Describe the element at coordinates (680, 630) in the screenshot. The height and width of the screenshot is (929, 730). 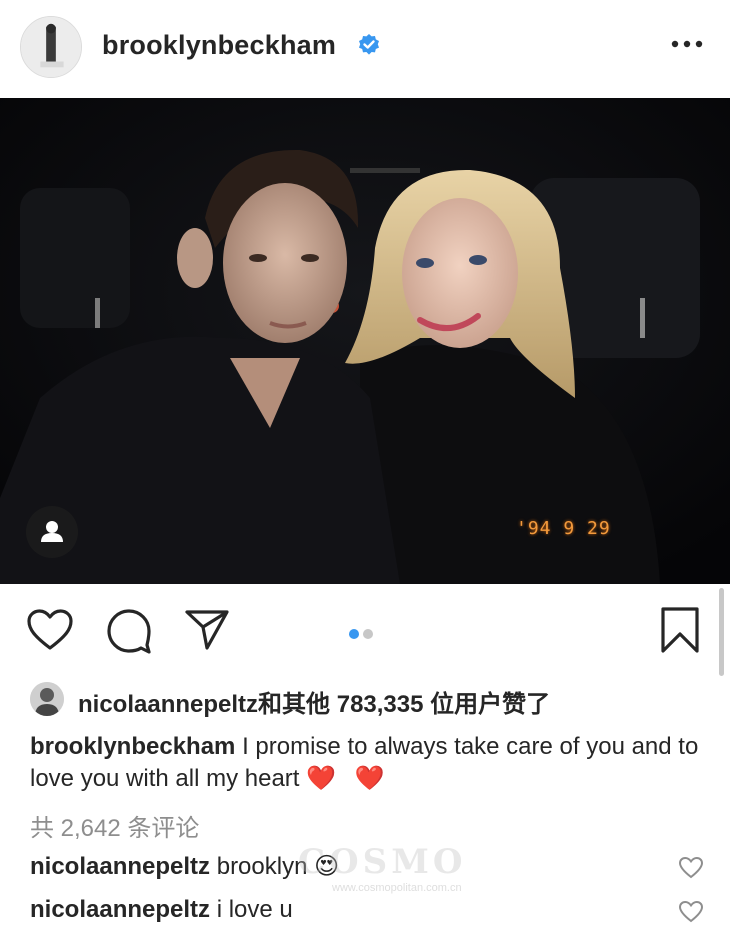
I see `bookmark-icon` at that location.